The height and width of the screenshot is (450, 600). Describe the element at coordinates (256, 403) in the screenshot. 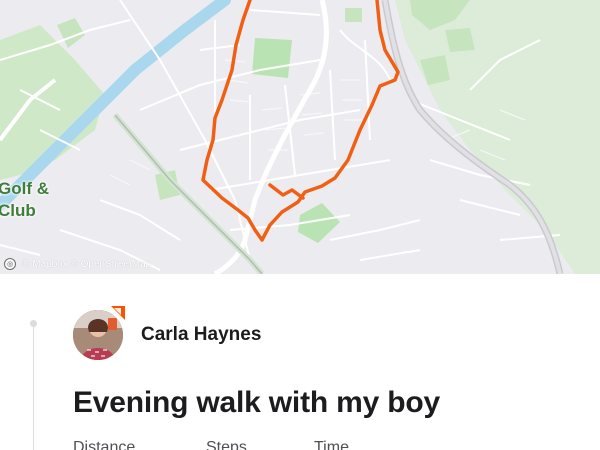

I see `activity-title: Evening walk with my boy` at that location.